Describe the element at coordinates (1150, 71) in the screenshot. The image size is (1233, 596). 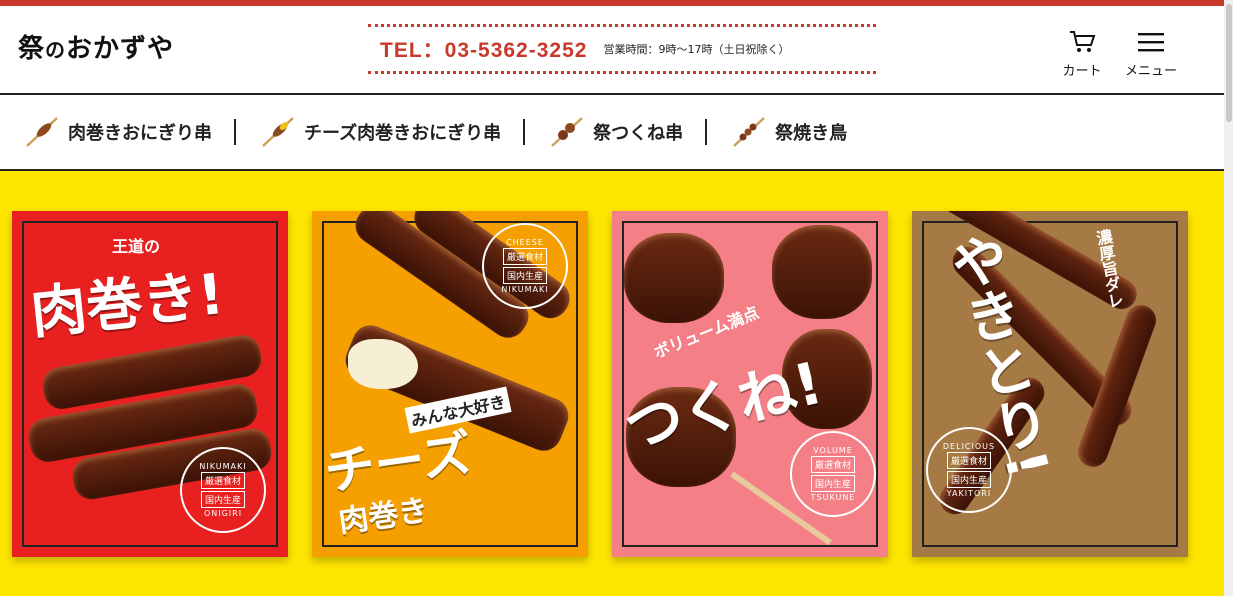
I see `menu-label: メニュー` at that location.